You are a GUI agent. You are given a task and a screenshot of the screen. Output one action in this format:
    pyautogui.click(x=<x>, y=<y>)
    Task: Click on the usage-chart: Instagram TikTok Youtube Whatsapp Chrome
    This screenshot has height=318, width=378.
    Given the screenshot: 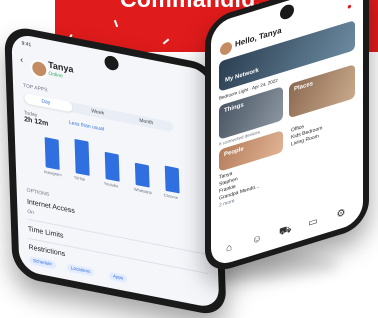 What is the action you would take?
    pyautogui.click(x=120, y=167)
    